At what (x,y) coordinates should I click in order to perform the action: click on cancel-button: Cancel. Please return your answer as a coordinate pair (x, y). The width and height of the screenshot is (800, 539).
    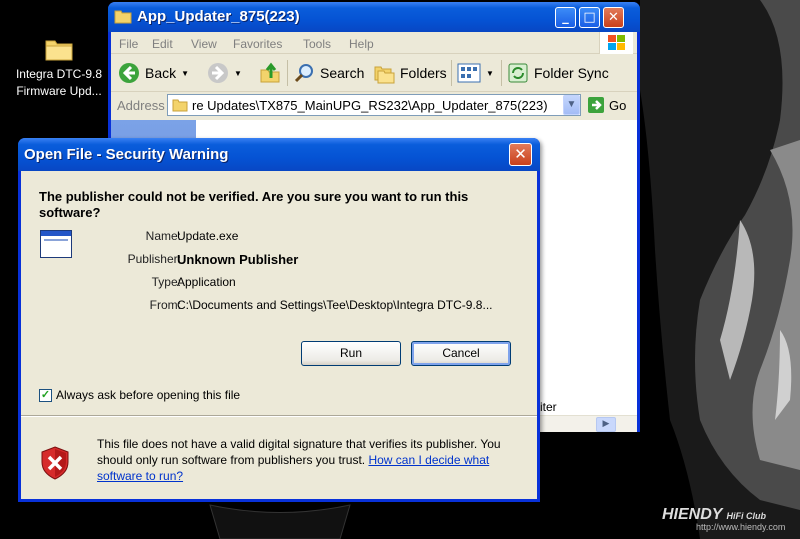
    Looking at the image, I should click on (461, 353).